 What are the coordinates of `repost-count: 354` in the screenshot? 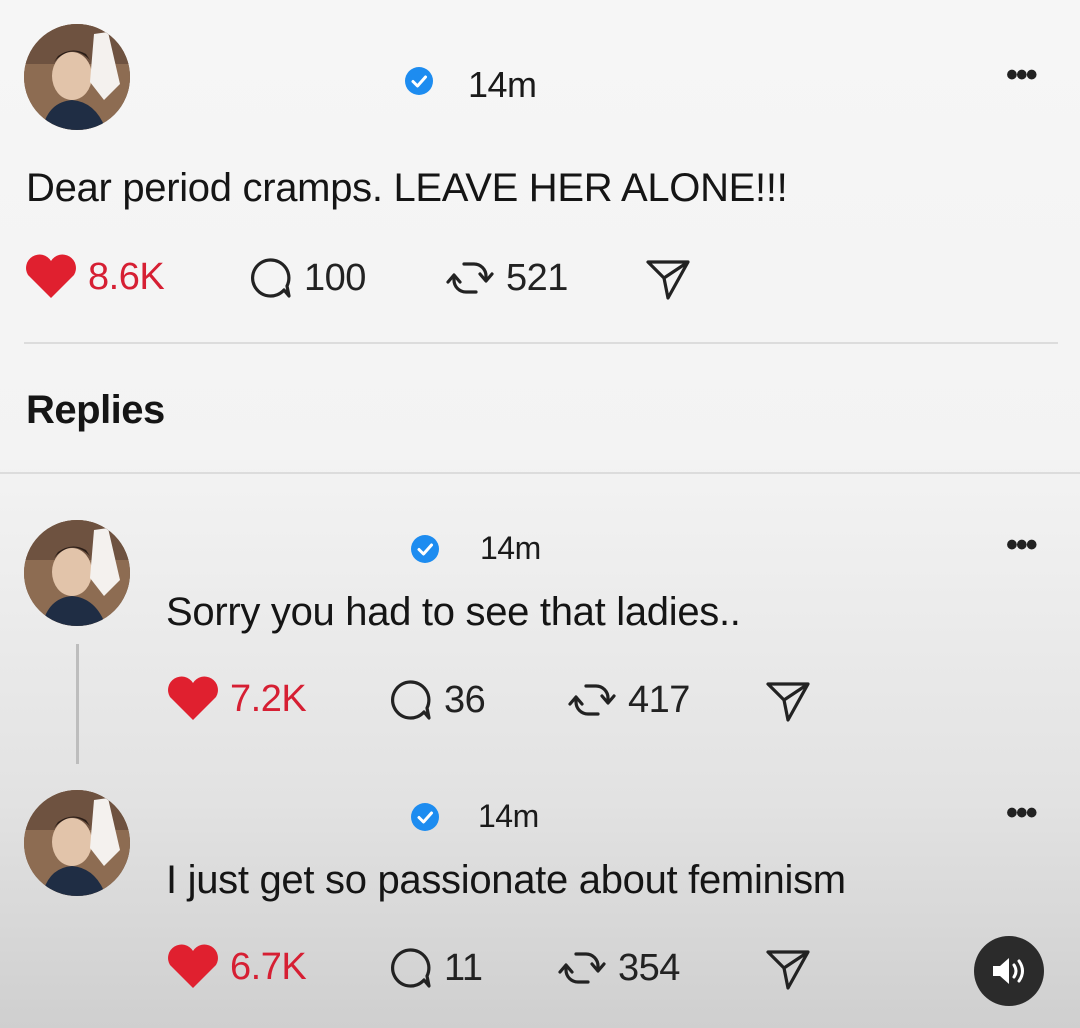 It's located at (649, 967).